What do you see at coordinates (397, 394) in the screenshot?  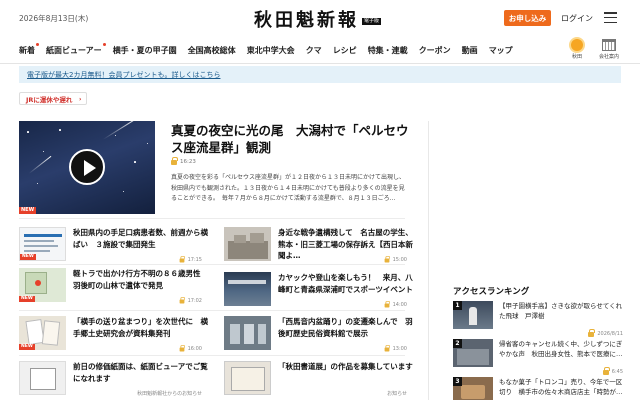 I see `article-meta: お知らせ` at bounding box center [397, 394].